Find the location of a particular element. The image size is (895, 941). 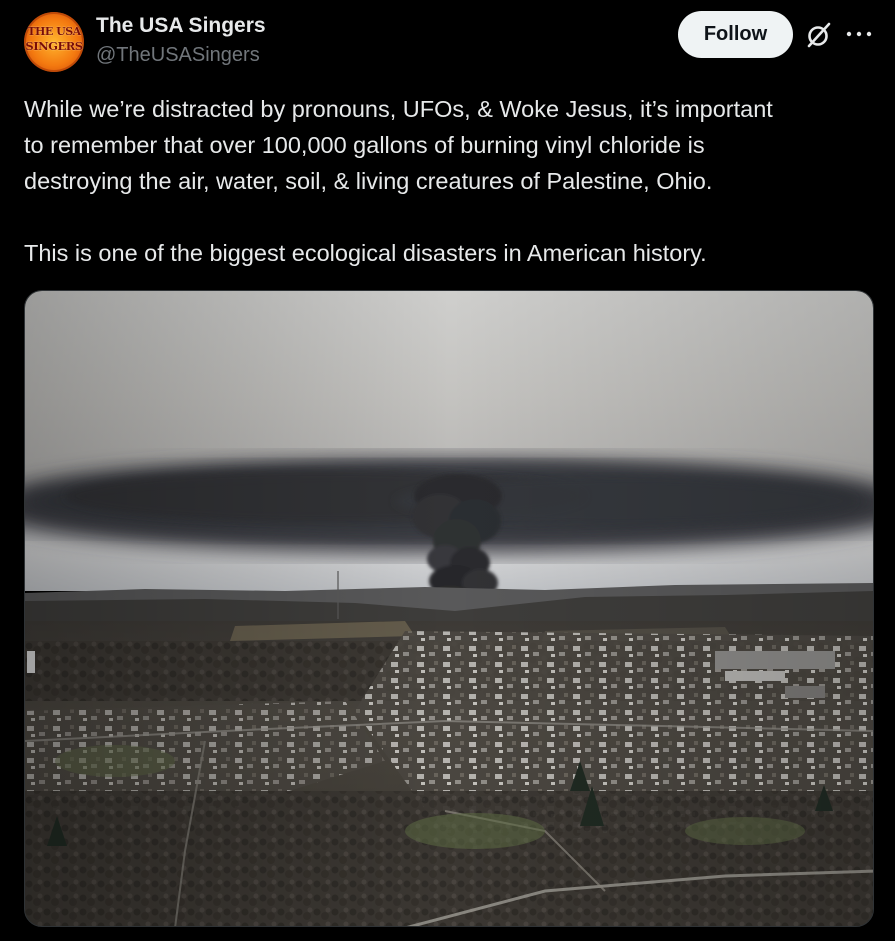

grok-icon is located at coordinates (819, 35).